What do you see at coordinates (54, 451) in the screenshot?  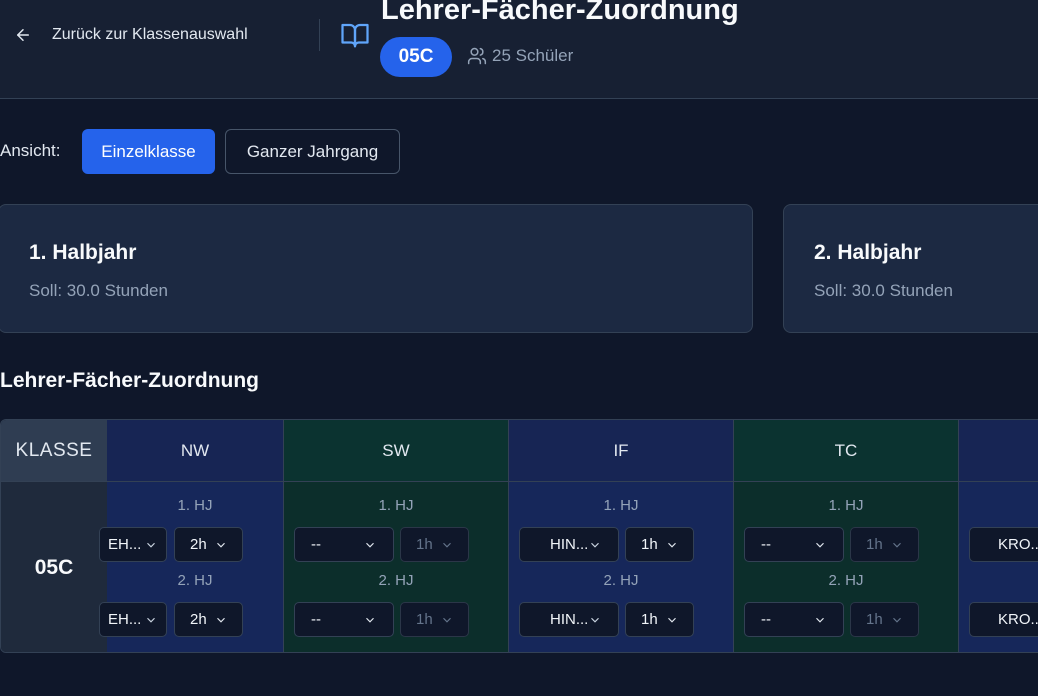 I see `klasse-header: KLASSE` at bounding box center [54, 451].